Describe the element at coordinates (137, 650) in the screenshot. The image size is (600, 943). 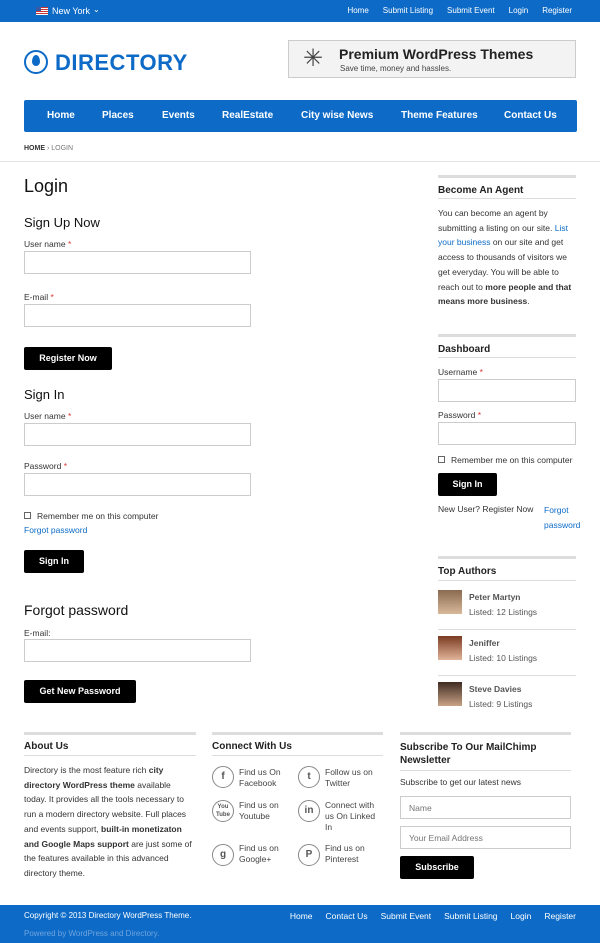
I see `forgot-email-input` at that location.